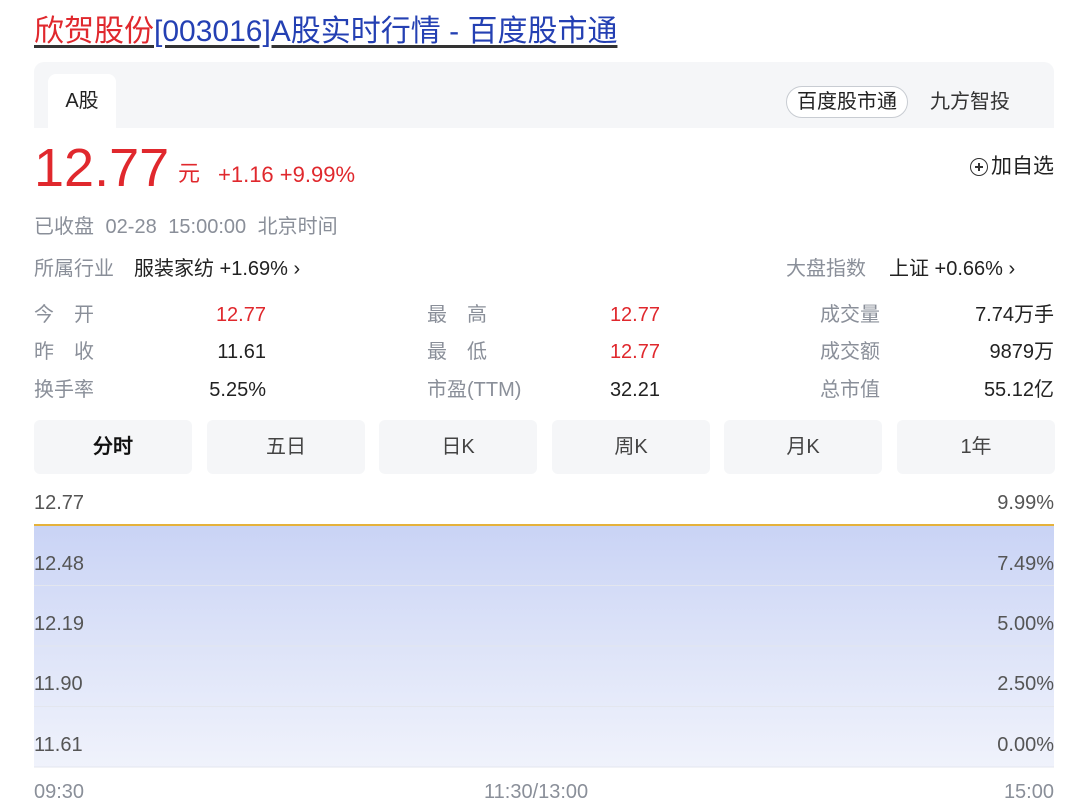 This screenshot has width=1080, height=807. What do you see at coordinates (634, 390) in the screenshot?
I see `stat-value-pe: 32.21` at bounding box center [634, 390].